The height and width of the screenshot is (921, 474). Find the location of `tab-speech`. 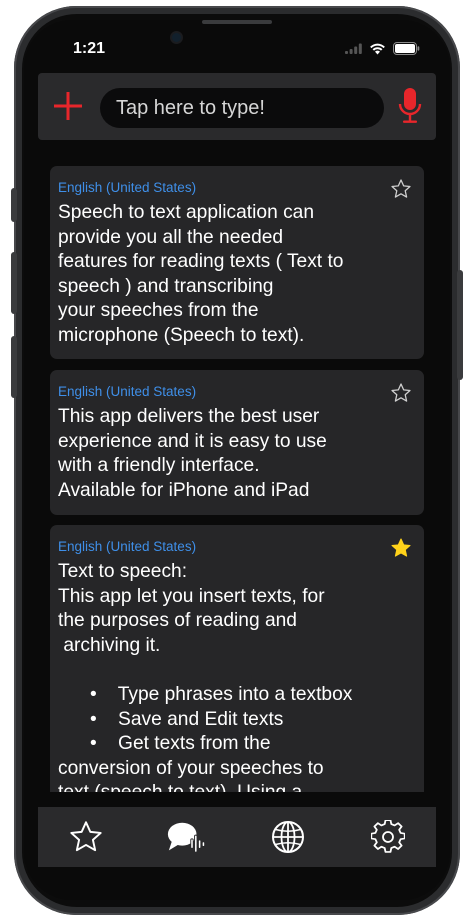

tab-speech is located at coordinates (186, 837).